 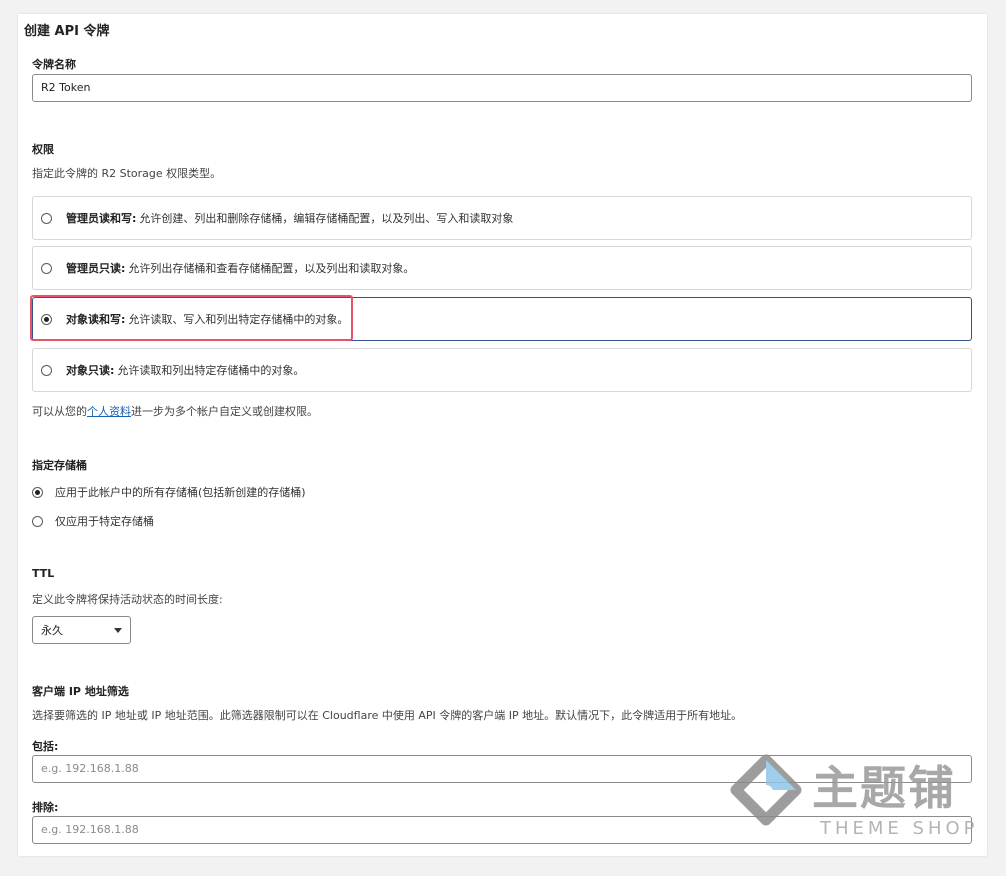 I want to click on bucket-option-all: 应用于此帐户中的所有存储桶(包括新创建的存储桶), so click(x=169, y=492).